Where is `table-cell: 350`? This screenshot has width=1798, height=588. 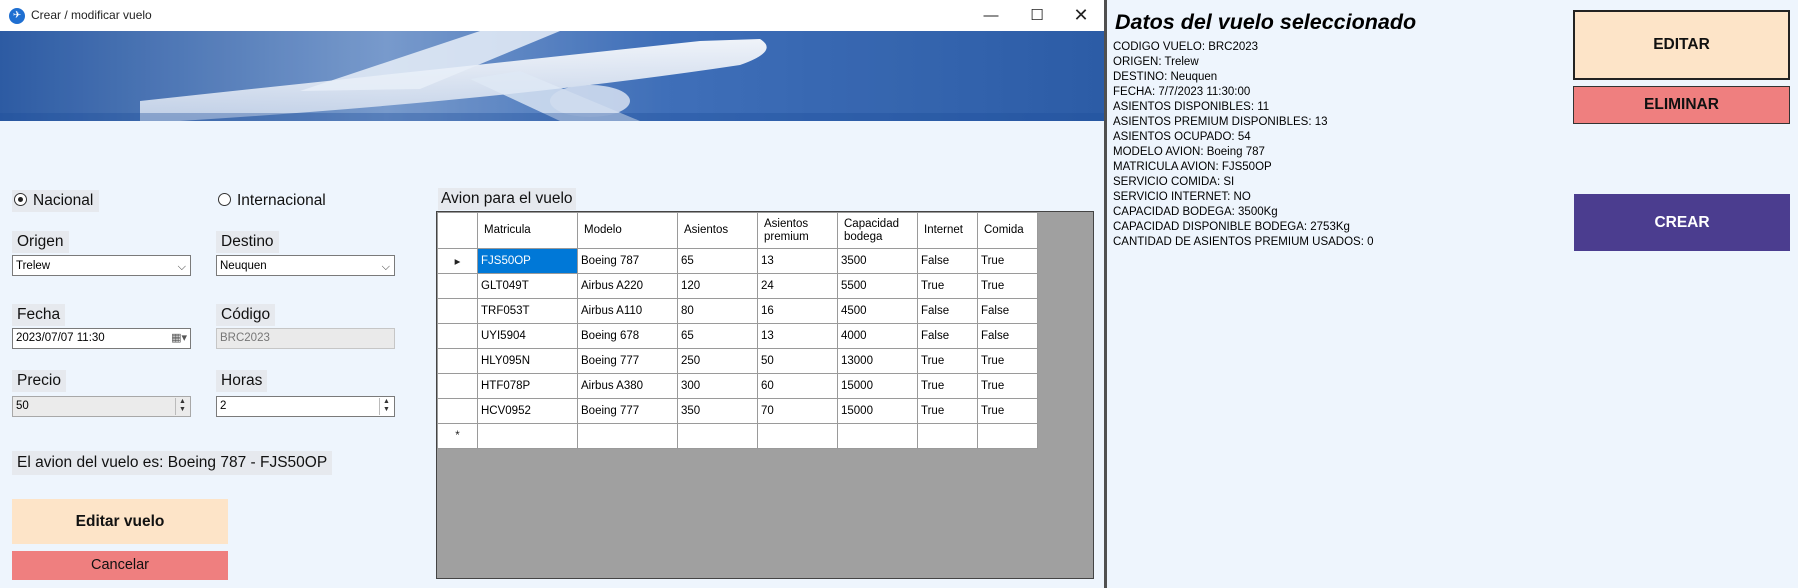
table-cell: 350 is located at coordinates (717, 411).